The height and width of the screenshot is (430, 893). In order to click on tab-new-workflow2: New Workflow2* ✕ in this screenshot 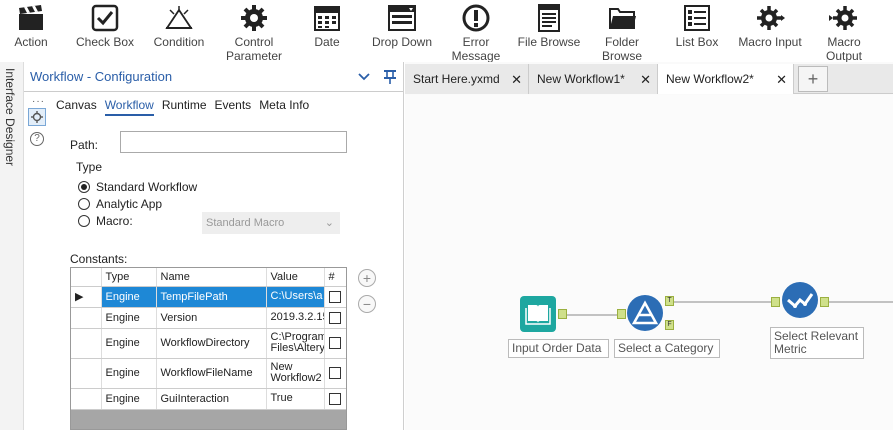, I will do `click(726, 79)`.